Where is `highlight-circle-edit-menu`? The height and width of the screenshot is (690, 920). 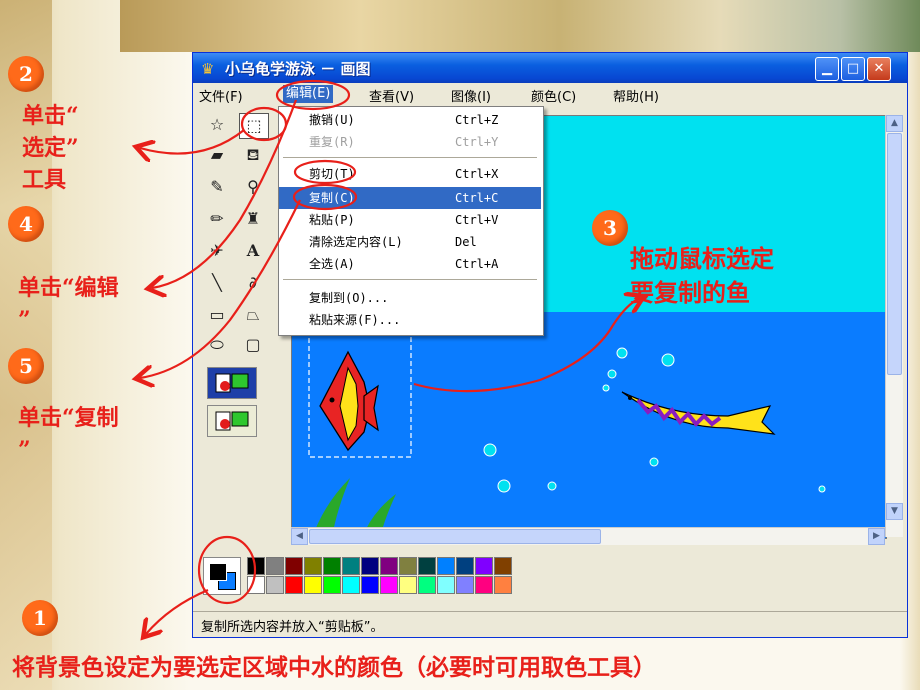 highlight-circle-edit-menu is located at coordinates (313, 95).